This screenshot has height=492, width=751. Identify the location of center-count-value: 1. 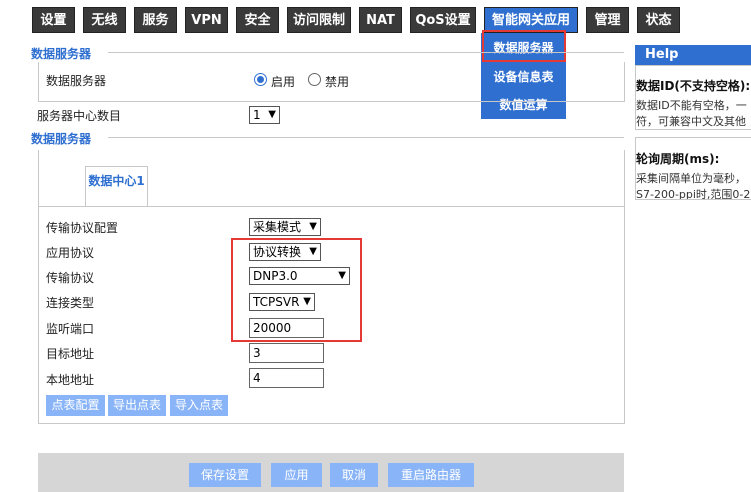
(257, 115).